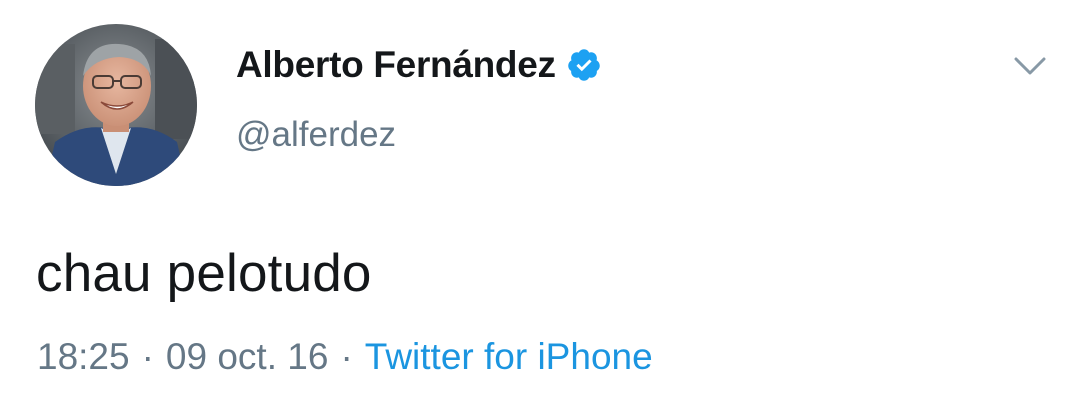 This screenshot has height=418, width=1080. Describe the element at coordinates (247, 357) in the screenshot. I see `tweet-date: 09 oct. 16` at that location.